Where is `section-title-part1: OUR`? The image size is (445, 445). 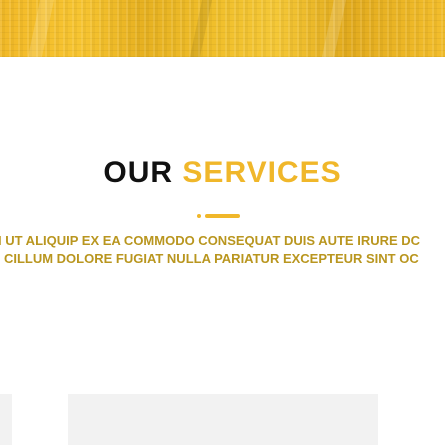 section-title-part1: OUR is located at coordinates (138, 172).